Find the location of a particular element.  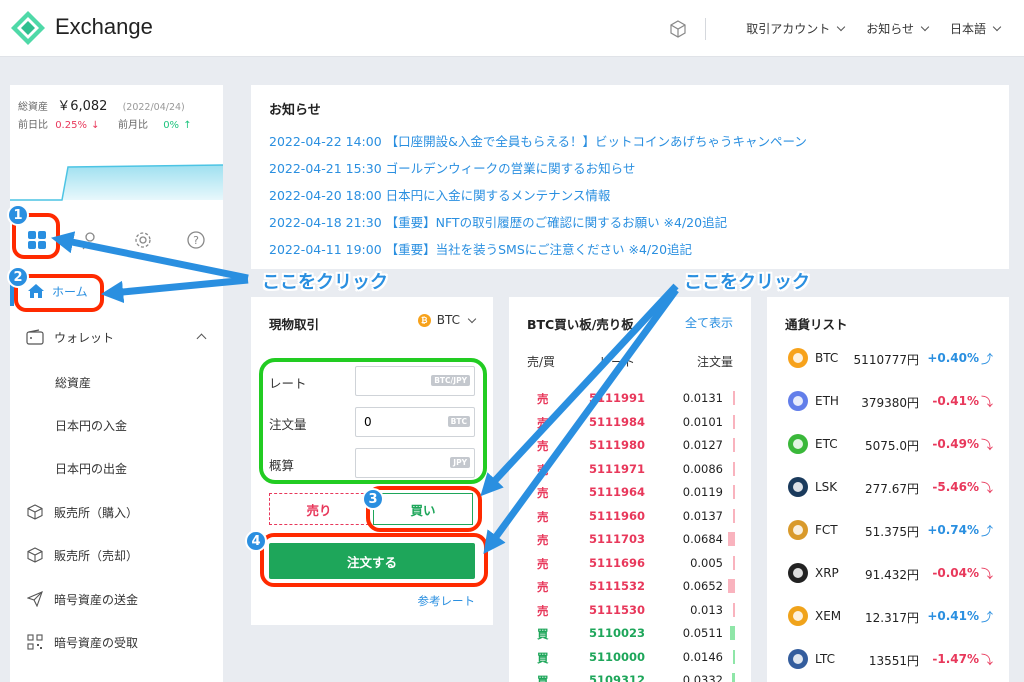

sidebar-subitem-jpy-withdraw: 日本円の出金 is located at coordinates (91, 468).